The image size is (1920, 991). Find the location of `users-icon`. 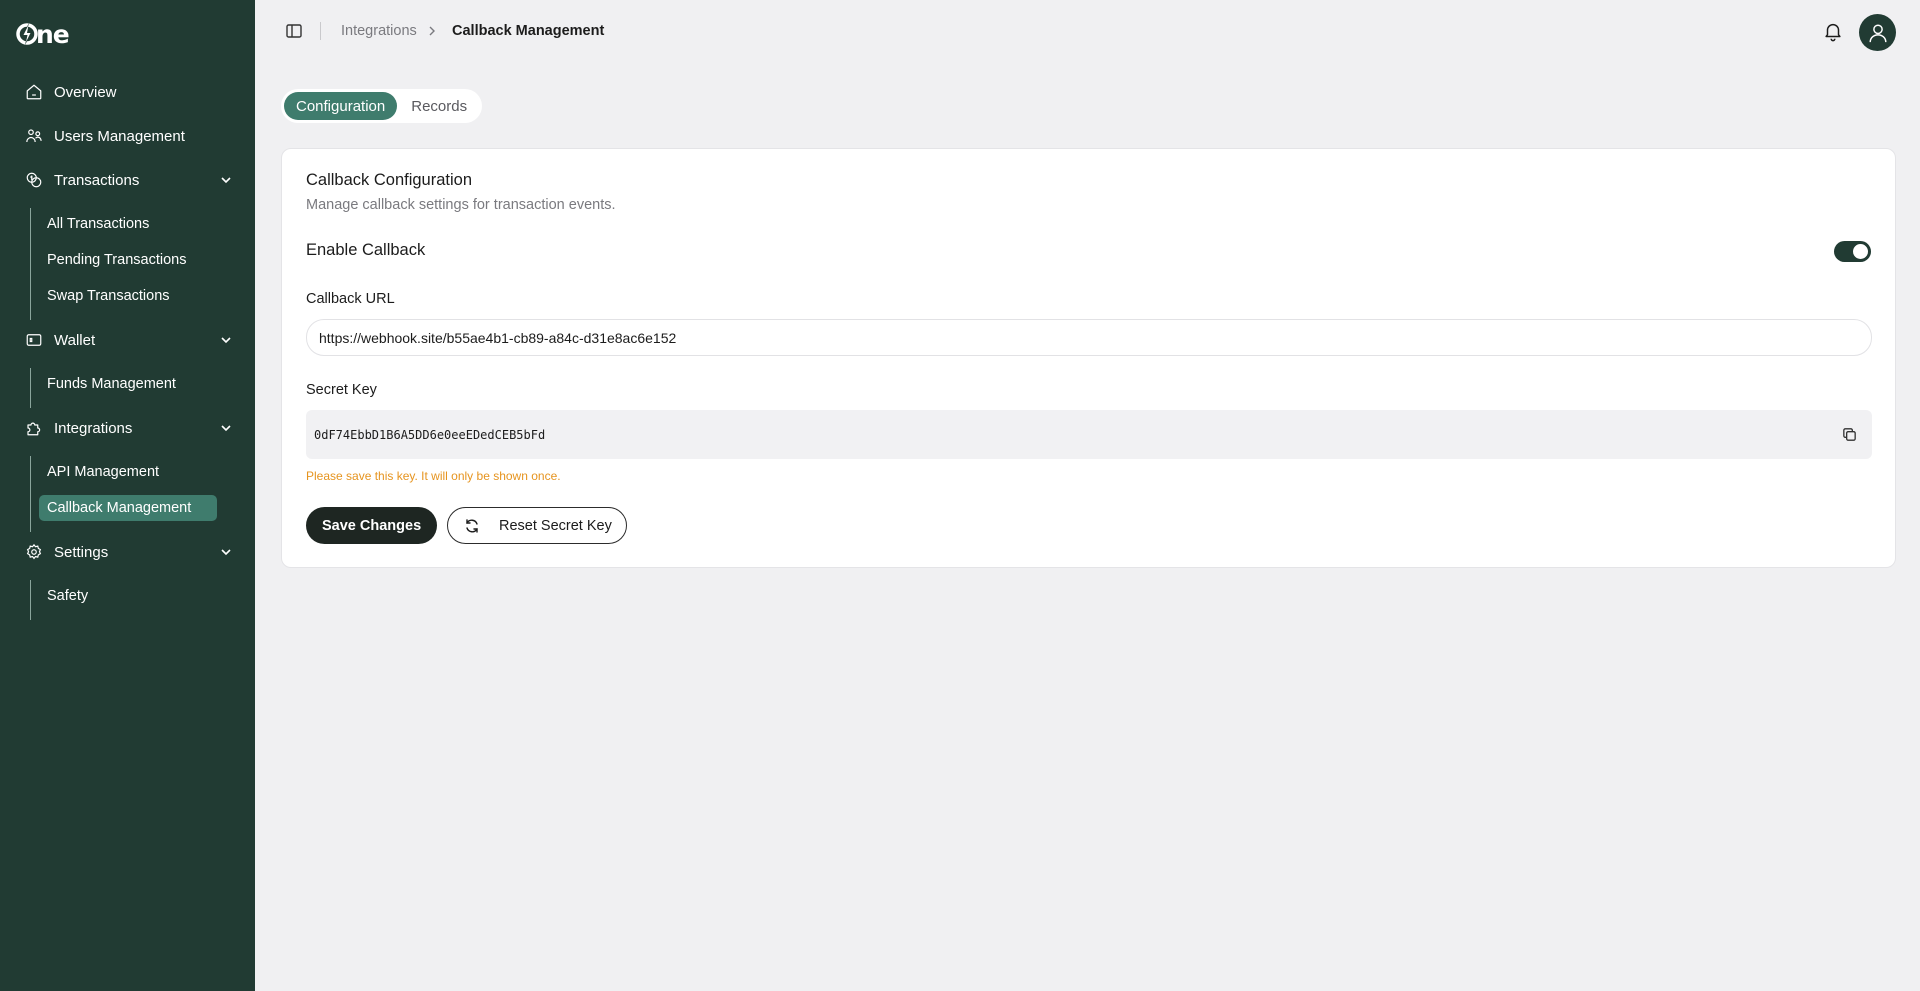

users-icon is located at coordinates (34, 136).